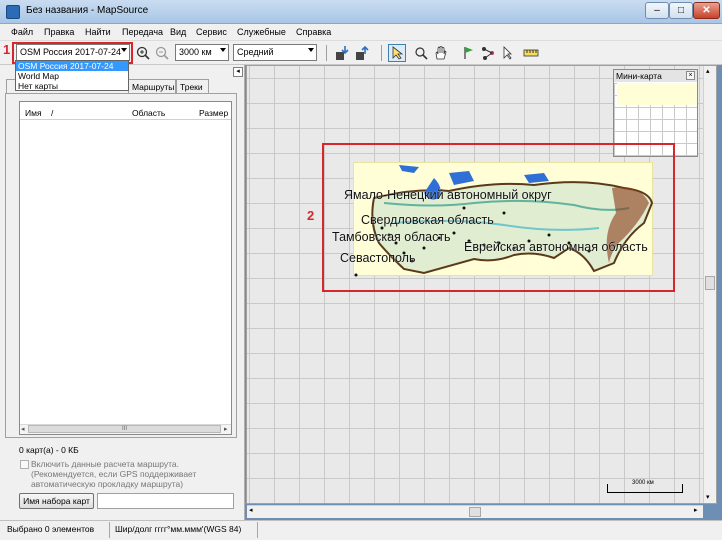 This screenshot has width=722, height=540. What do you see at coordinates (49, 450) in the screenshot?
I see `maps-count-label: 0 карт(а) - 0 КБ` at bounding box center [49, 450].